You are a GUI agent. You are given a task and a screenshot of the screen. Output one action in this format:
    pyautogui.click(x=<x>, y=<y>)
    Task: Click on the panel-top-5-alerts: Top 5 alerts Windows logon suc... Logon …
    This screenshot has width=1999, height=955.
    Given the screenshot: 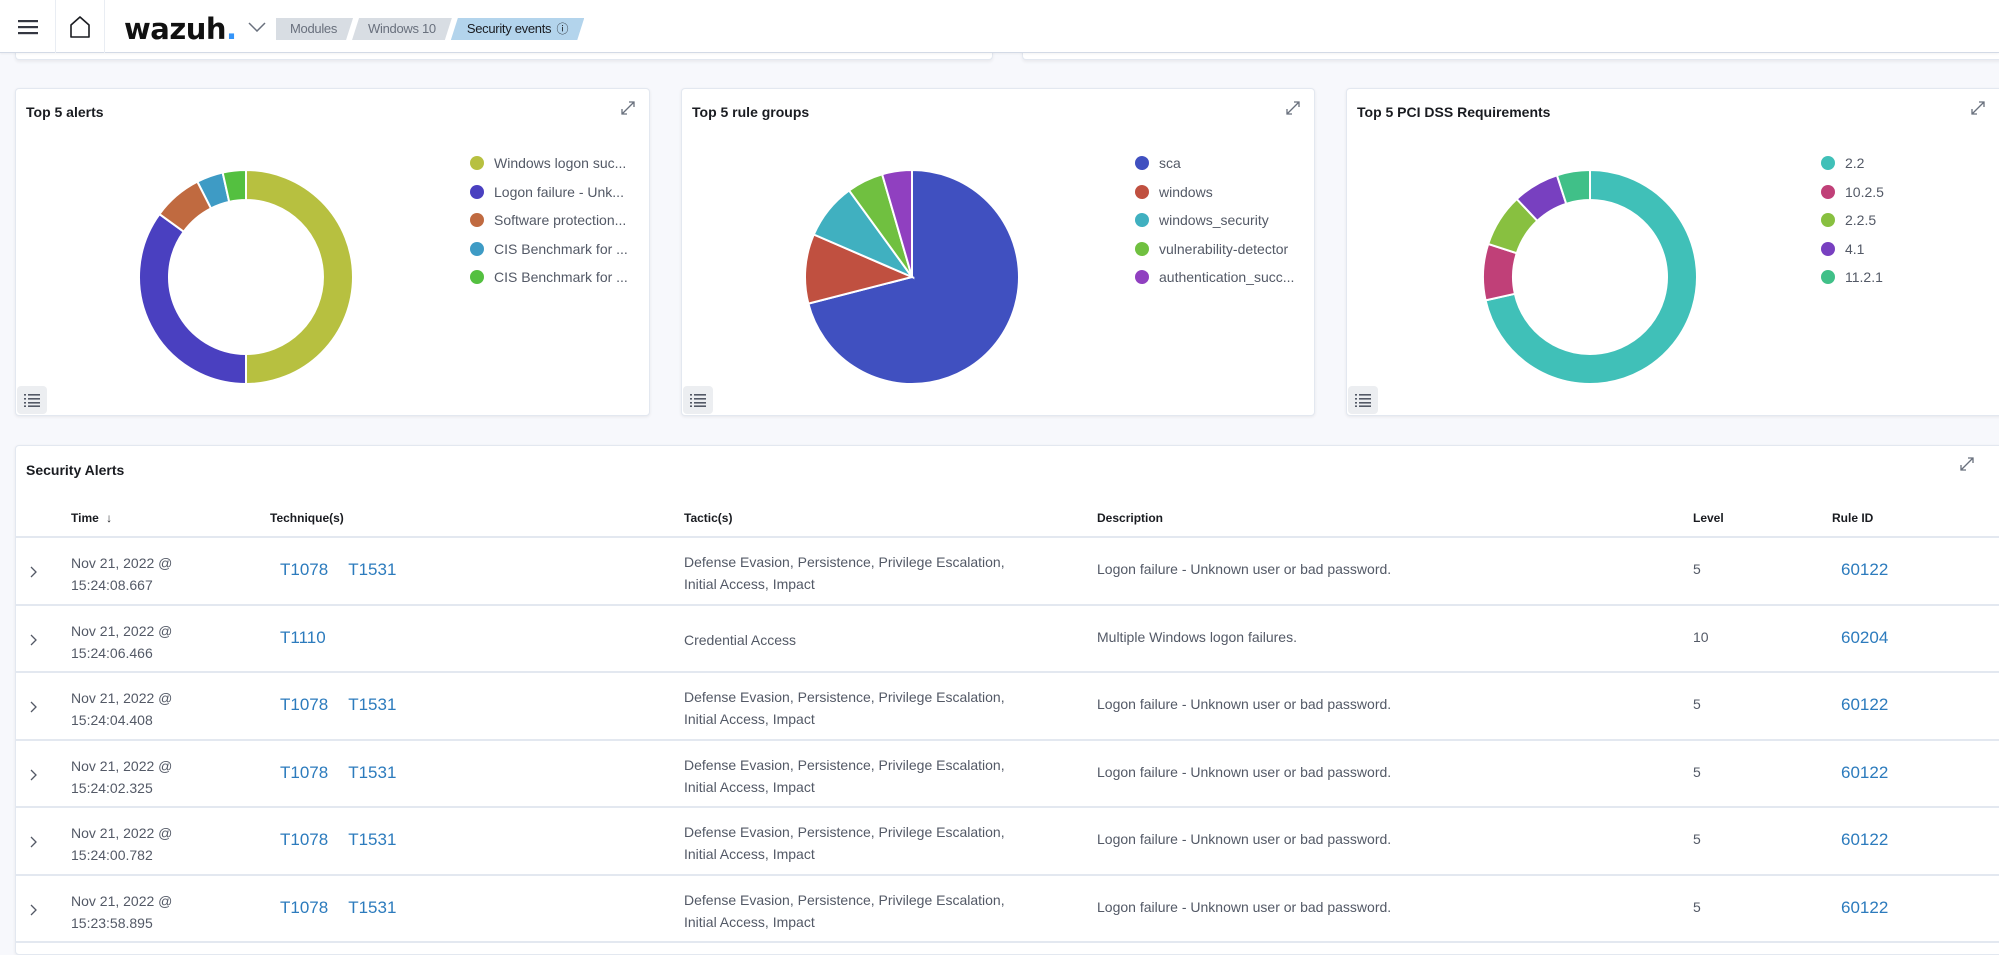 What is the action you would take?
    pyautogui.click(x=332, y=252)
    